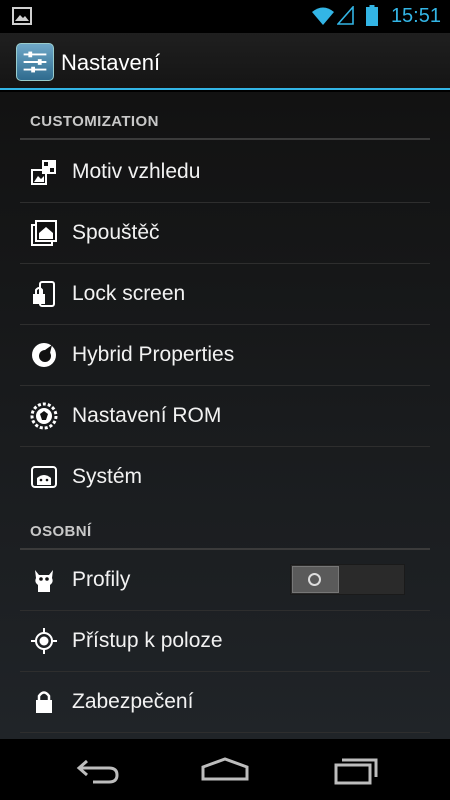 The height and width of the screenshot is (800, 450). What do you see at coordinates (225, 580) in the screenshot?
I see `settings-item-profiles: Profily` at bounding box center [225, 580].